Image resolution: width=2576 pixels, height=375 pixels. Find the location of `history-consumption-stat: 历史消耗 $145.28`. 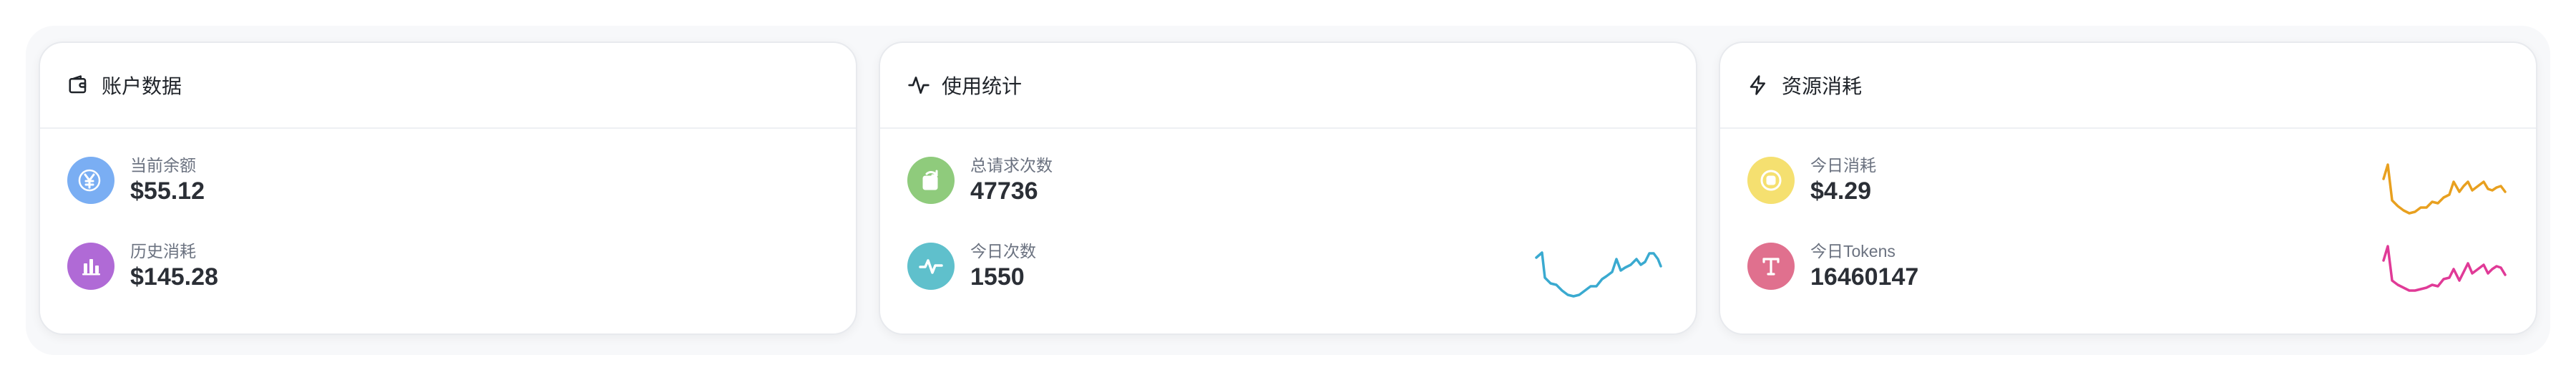

history-consumption-stat: 历史消耗 $145.28 is located at coordinates (142, 266).